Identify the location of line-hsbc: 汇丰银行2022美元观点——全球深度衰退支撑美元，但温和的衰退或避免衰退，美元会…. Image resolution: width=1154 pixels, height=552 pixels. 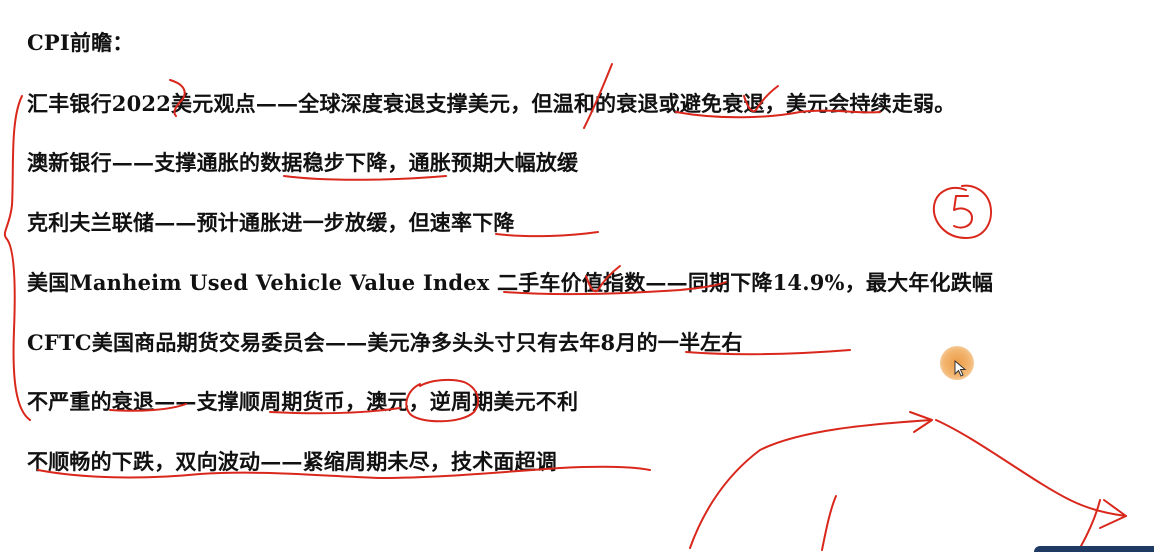
(491, 103).